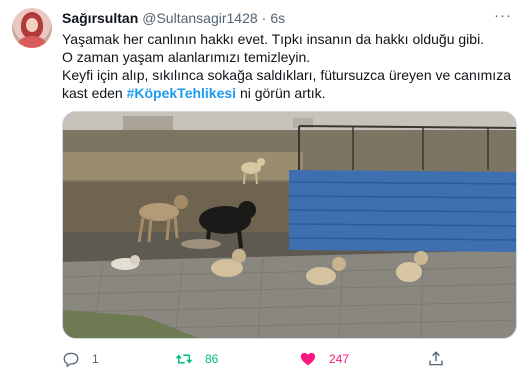 This screenshot has height=376, width=528. I want to click on tweet-text-fragment: kast eden, so click(94, 93).